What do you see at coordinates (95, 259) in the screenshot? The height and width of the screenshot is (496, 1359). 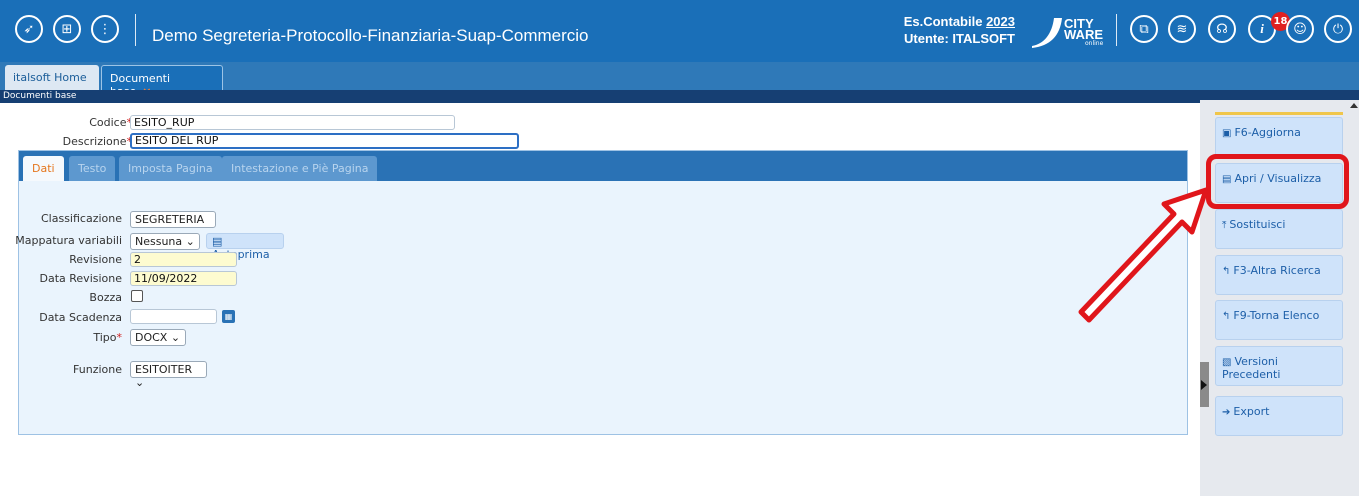 I see `revisione-label: Revisione` at bounding box center [95, 259].